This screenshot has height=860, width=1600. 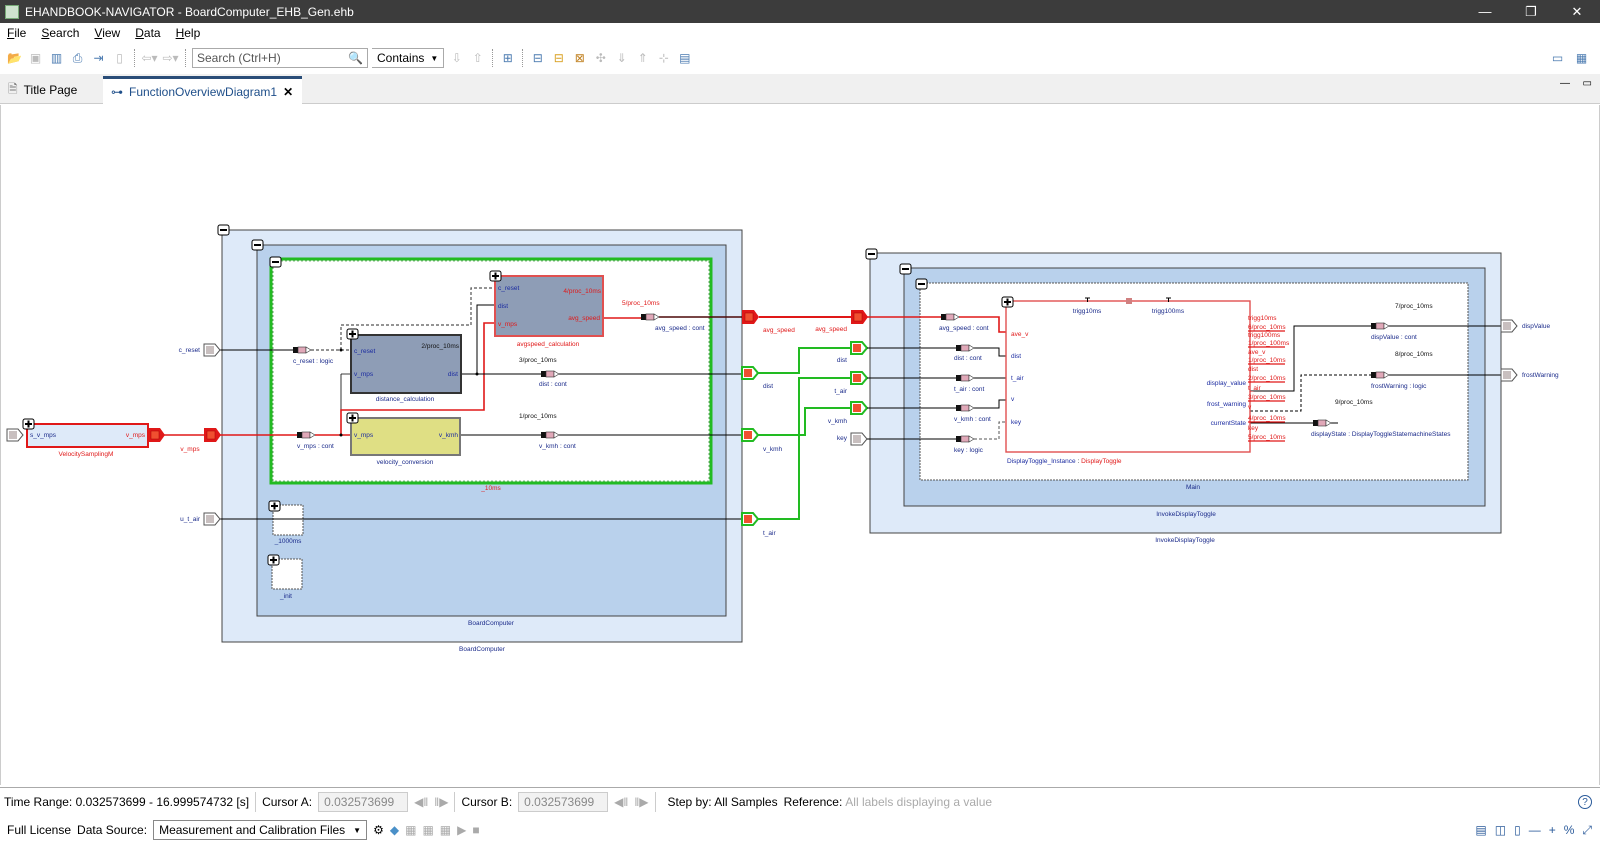 I want to click on fit-icon: ⤢, so click(x=1587, y=830).